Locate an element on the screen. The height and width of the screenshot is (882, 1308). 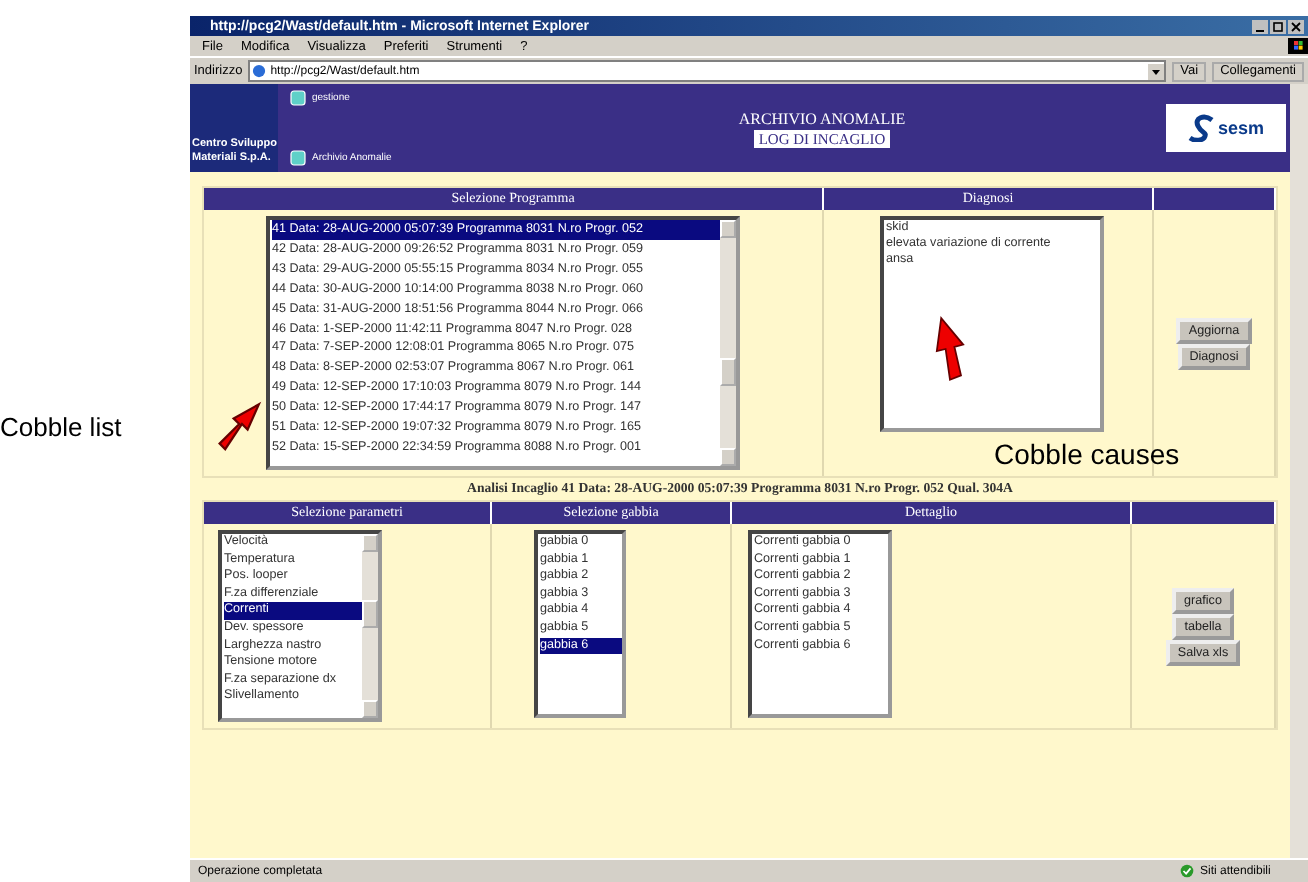
dropdown-icon is located at coordinates (1156, 71).